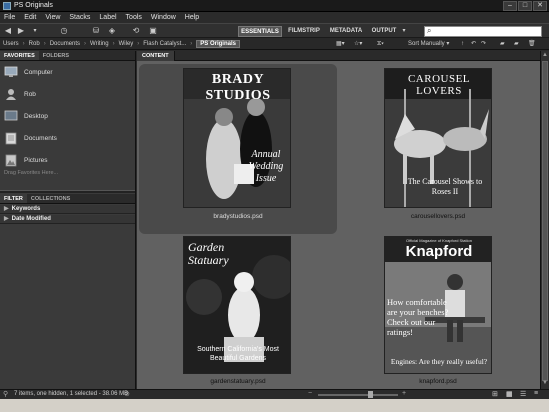 This screenshot has width=549, height=412. I want to click on content-scrollbar: ▲ ▼, so click(544, 220).